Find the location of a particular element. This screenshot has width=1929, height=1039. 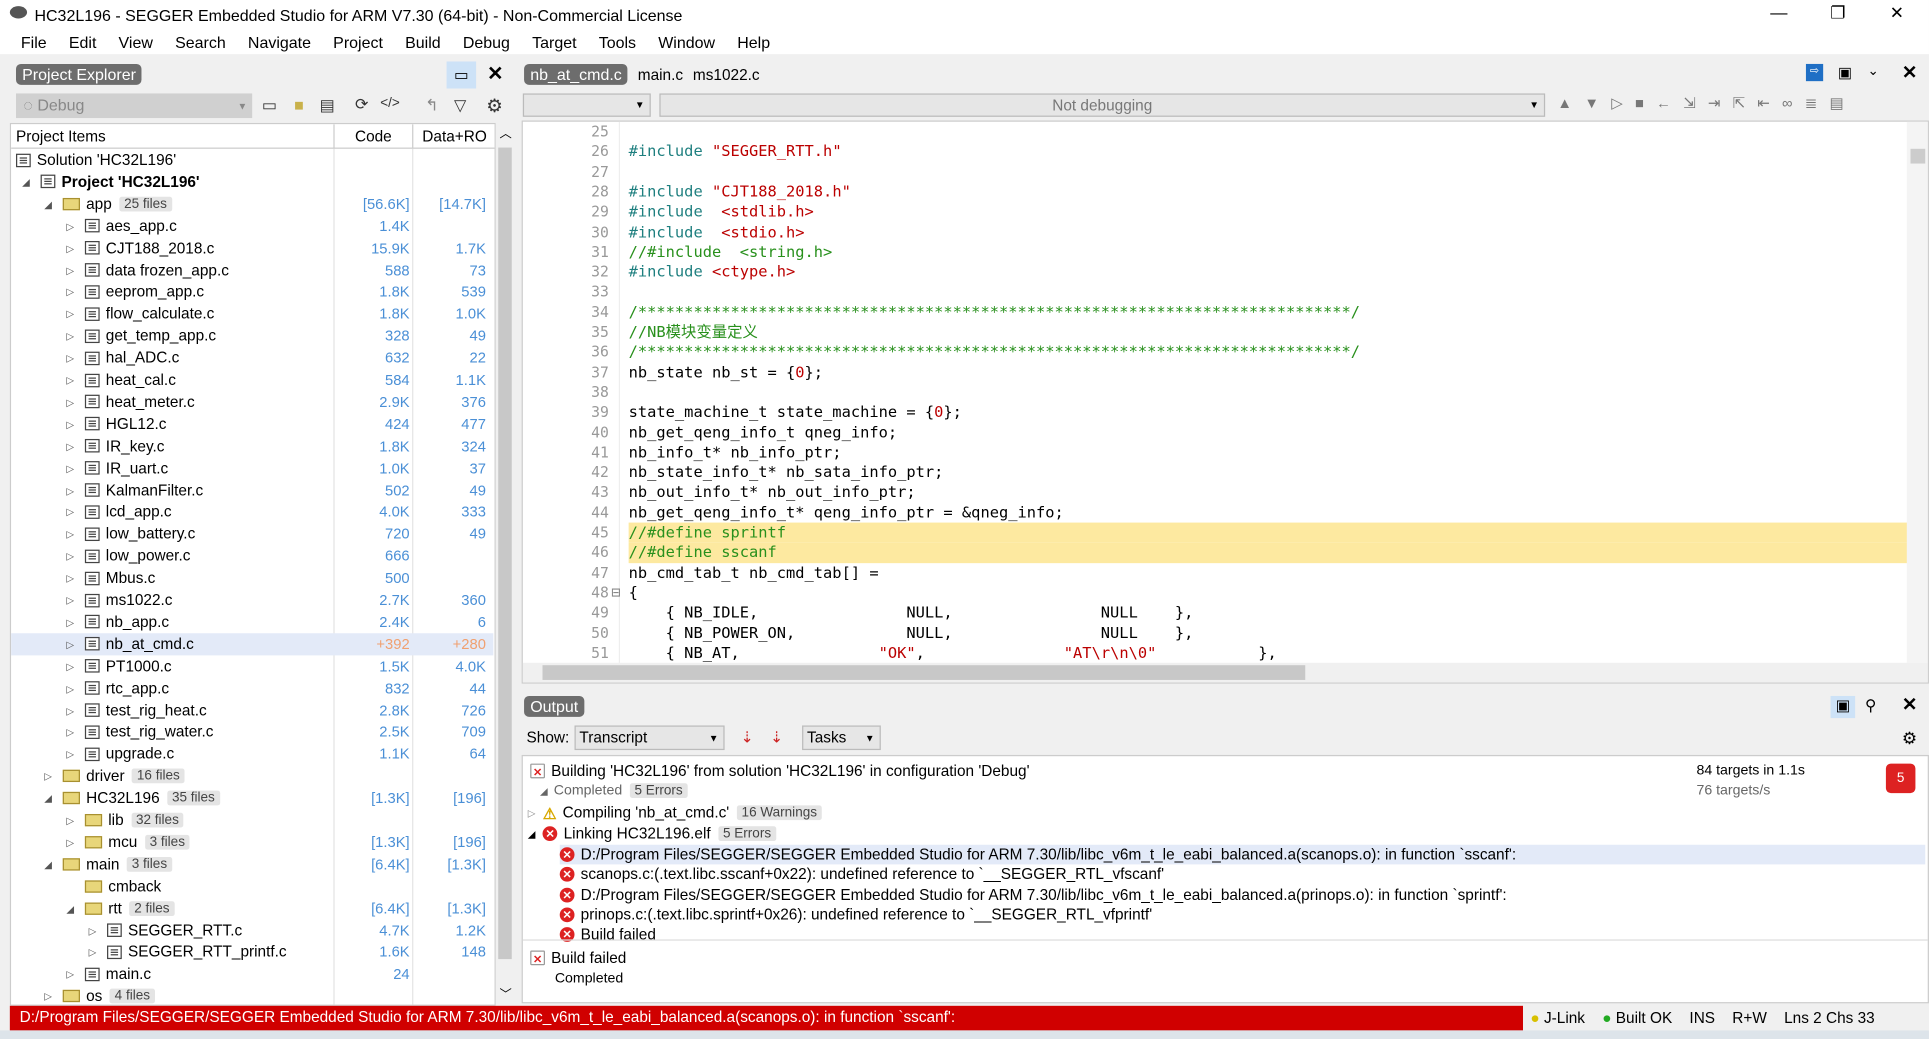

tree-item: ▷ PT1000.c 1.5K 4.0K is located at coordinates (252, 666).